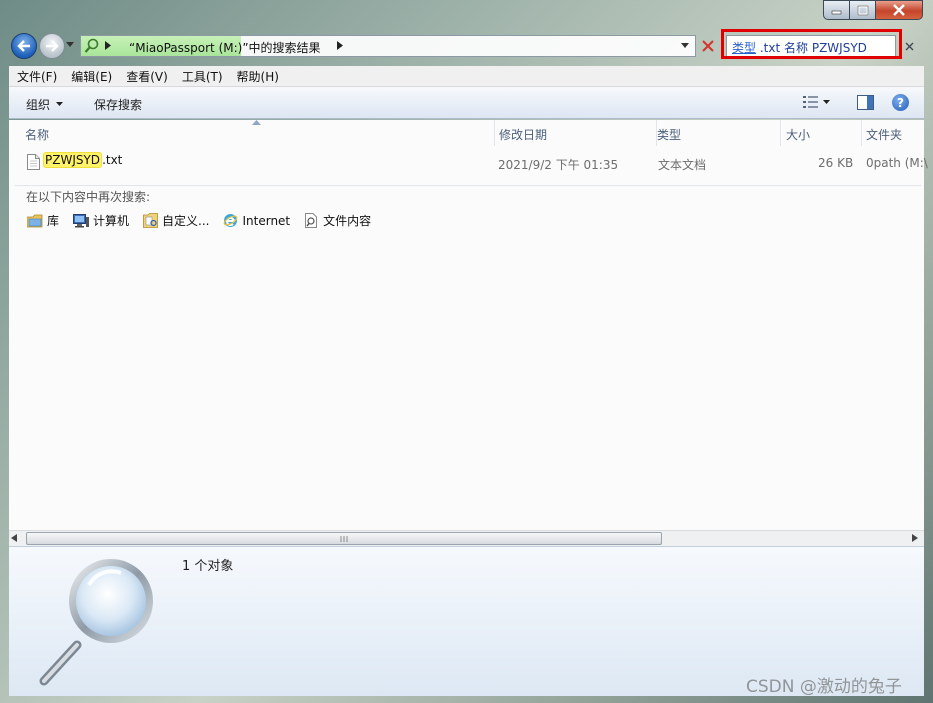 Image resolution: width=933 pixels, height=703 pixels. I want to click on search-again-internet: Internet, so click(256, 220).